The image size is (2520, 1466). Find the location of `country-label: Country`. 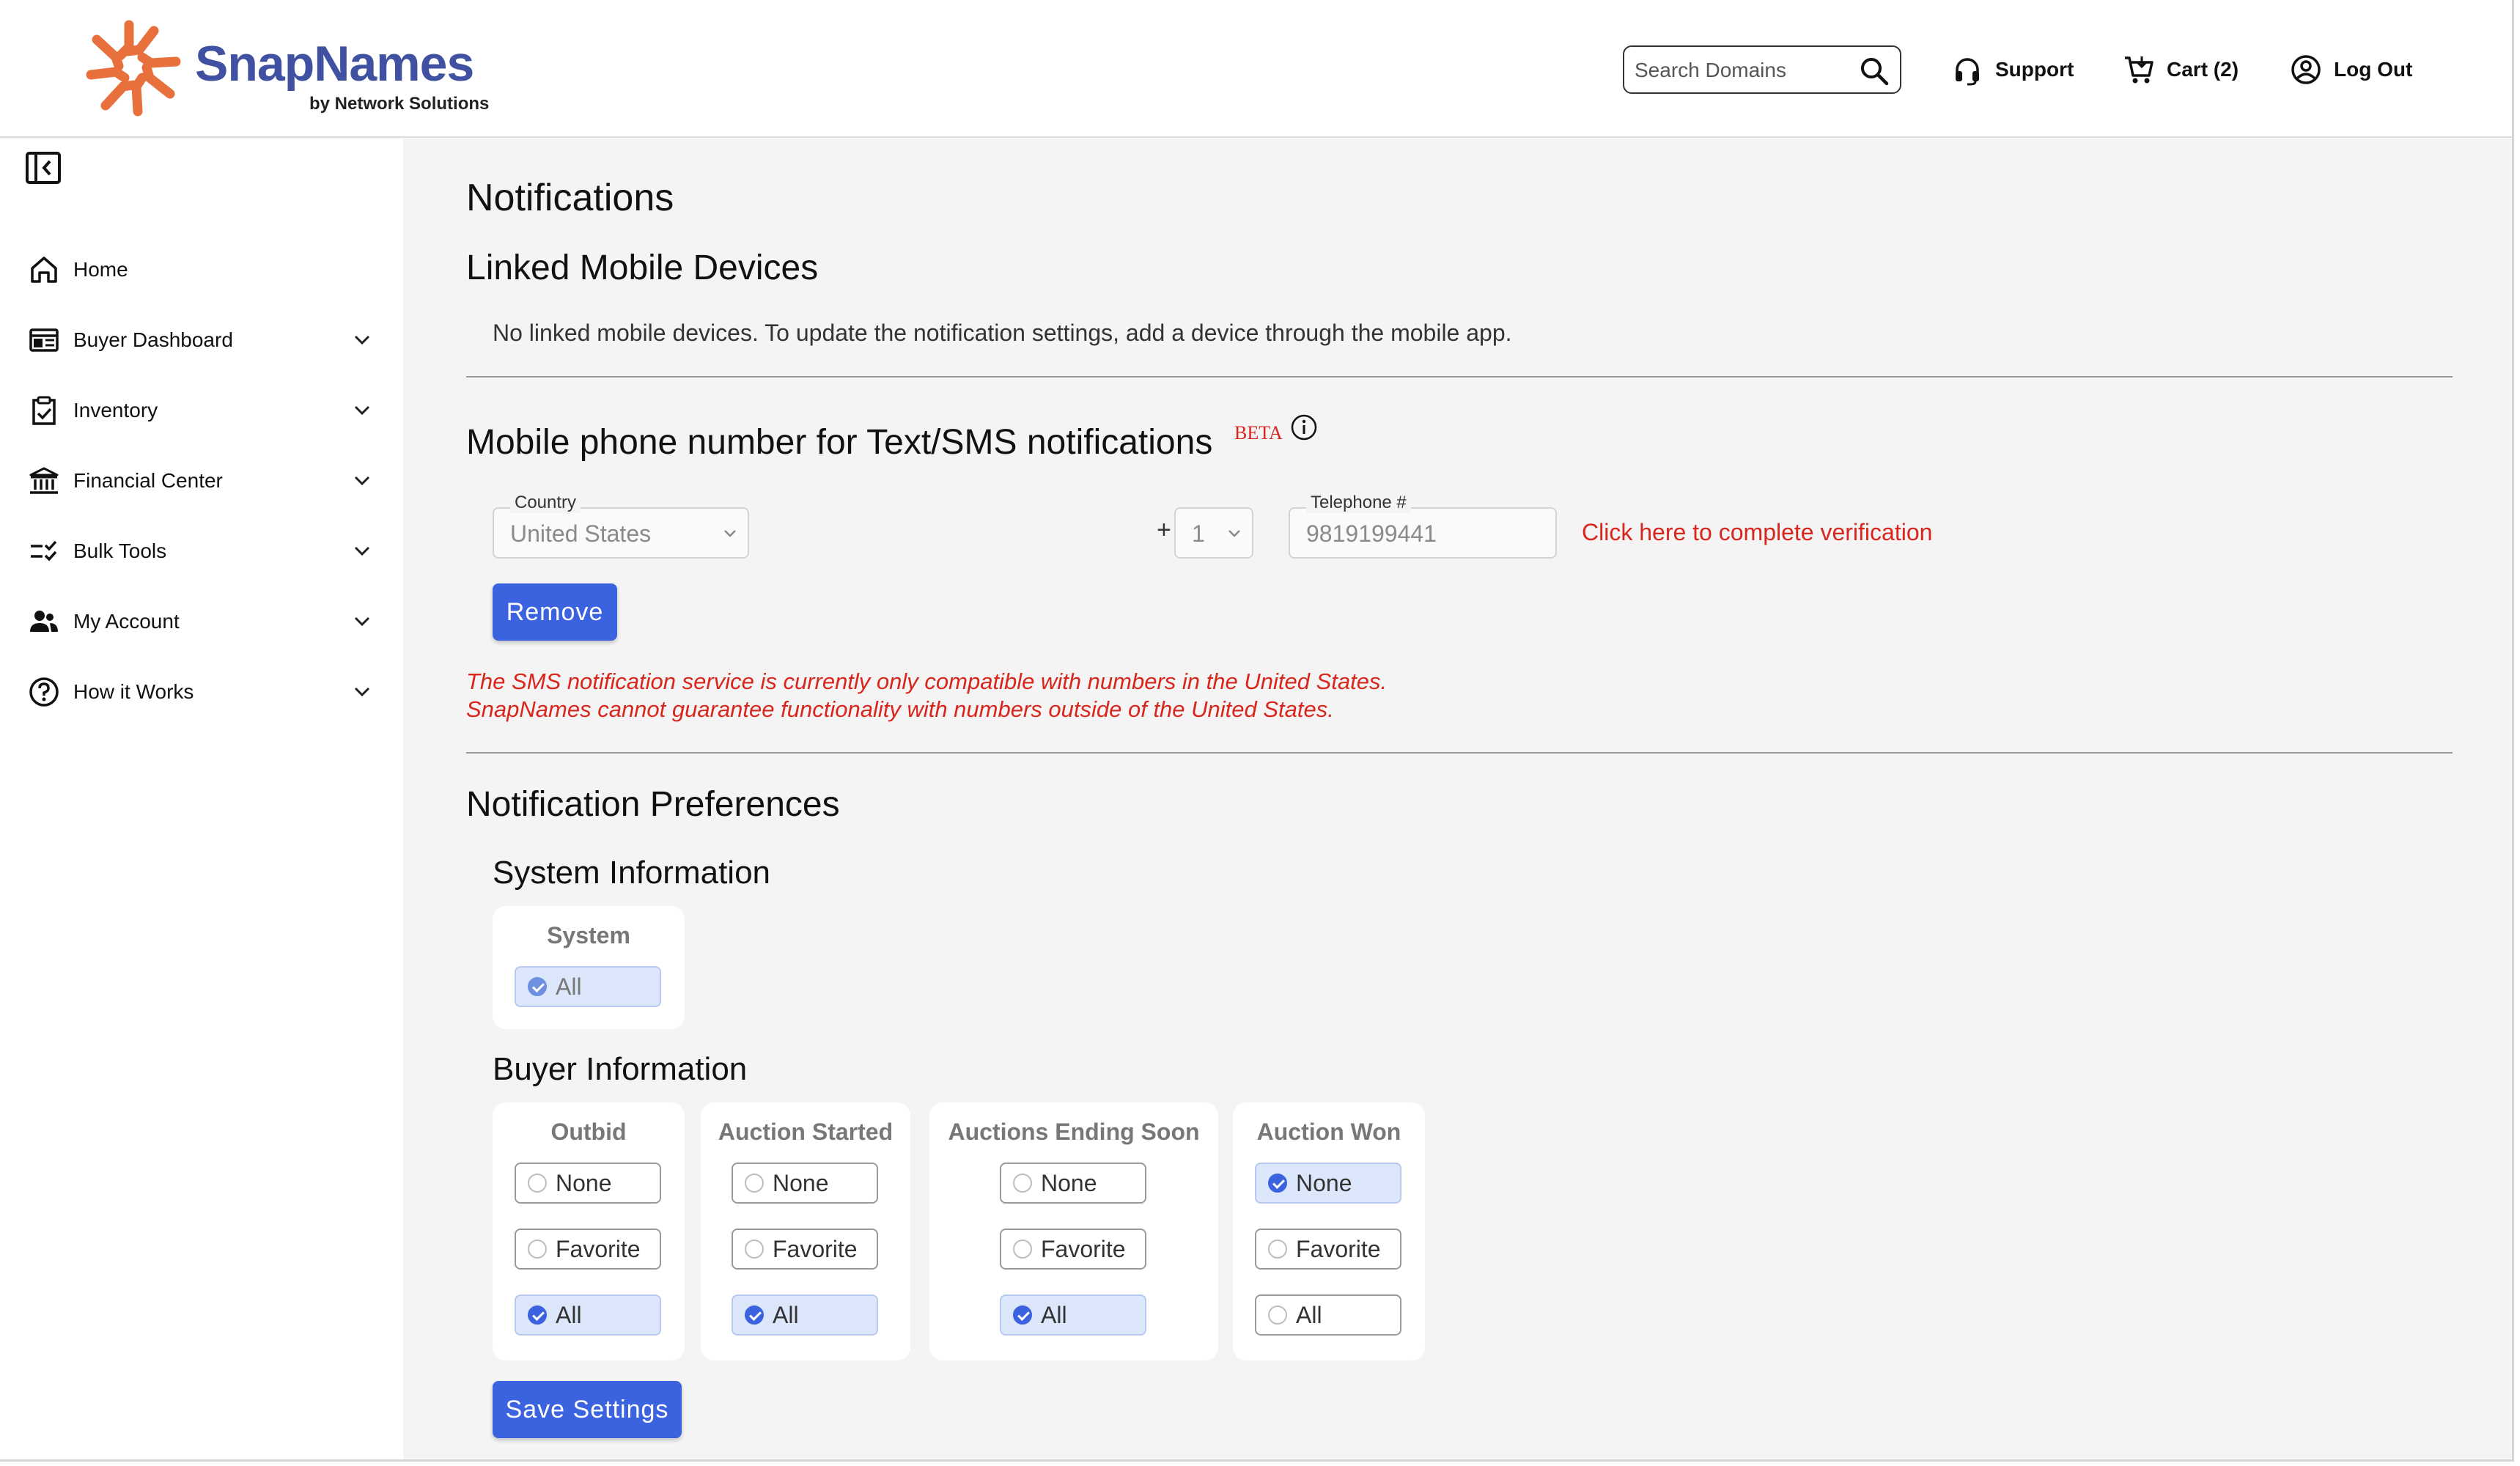

country-label: Country is located at coordinates (545, 503).